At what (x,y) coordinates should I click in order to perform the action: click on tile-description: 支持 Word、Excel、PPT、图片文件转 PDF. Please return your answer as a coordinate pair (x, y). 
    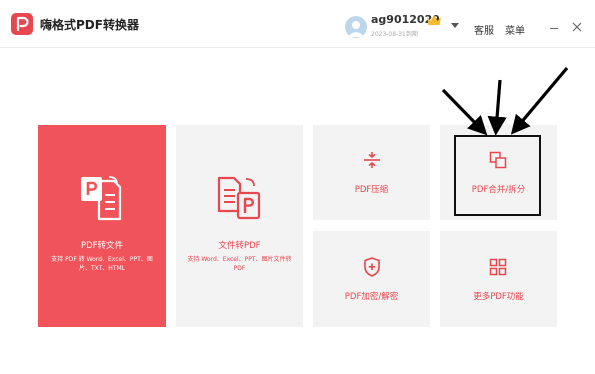
    Looking at the image, I should click on (239, 264).